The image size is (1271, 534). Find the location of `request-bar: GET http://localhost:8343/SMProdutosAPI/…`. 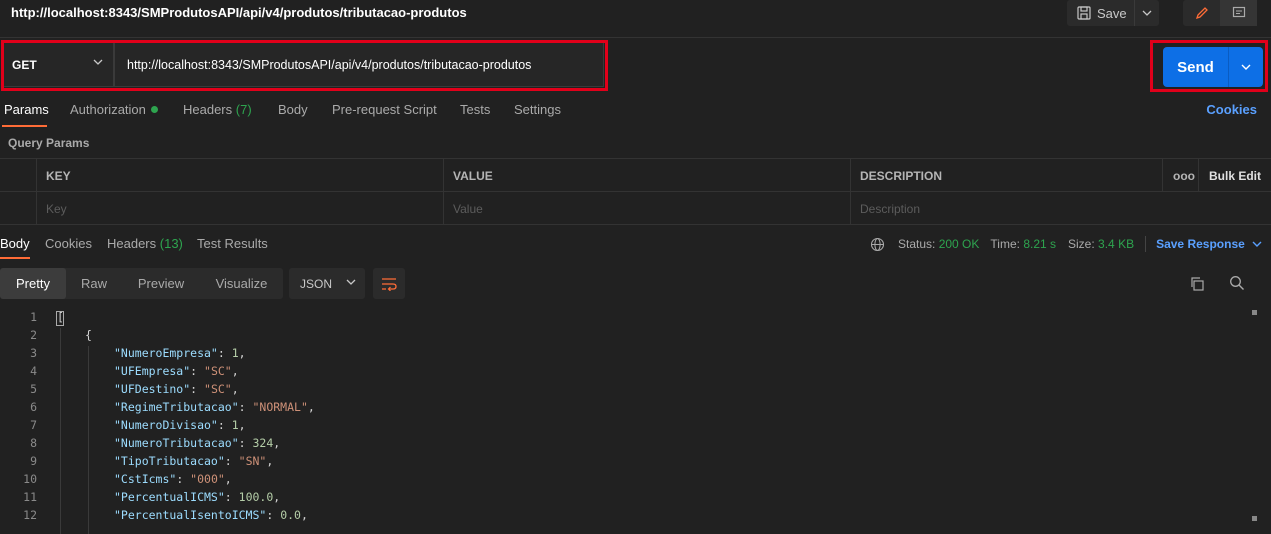

request-bar: GET http://localhost:8343/SMProdutosAPI/… is located at coordinates (635, 66).